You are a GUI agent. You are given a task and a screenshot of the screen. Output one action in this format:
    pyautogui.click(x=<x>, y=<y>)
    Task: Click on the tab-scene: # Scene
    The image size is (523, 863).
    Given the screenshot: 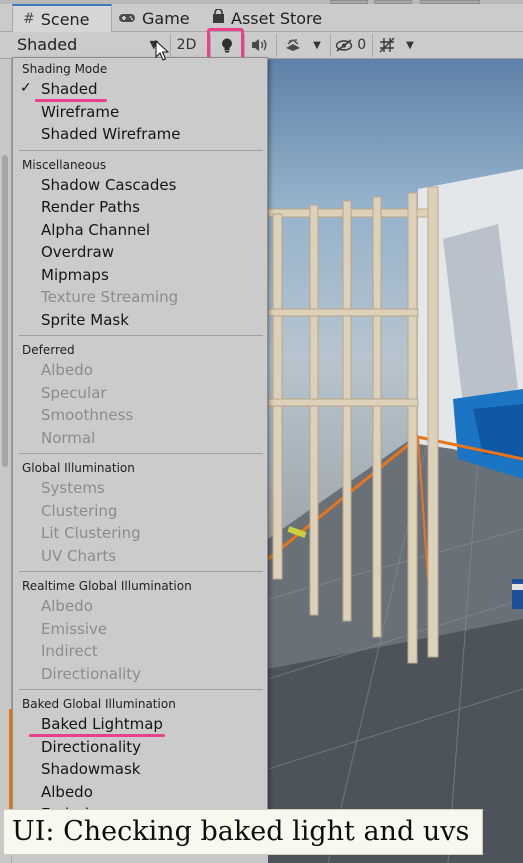 What is the action you would take?
    pyautogui.click(x=62, y=18)
    